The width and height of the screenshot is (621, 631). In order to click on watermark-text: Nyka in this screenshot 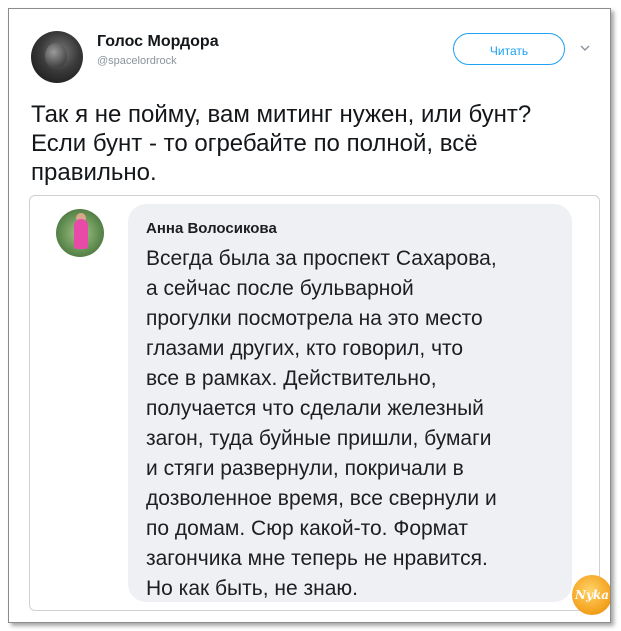, I will do `click(592, 595)`.